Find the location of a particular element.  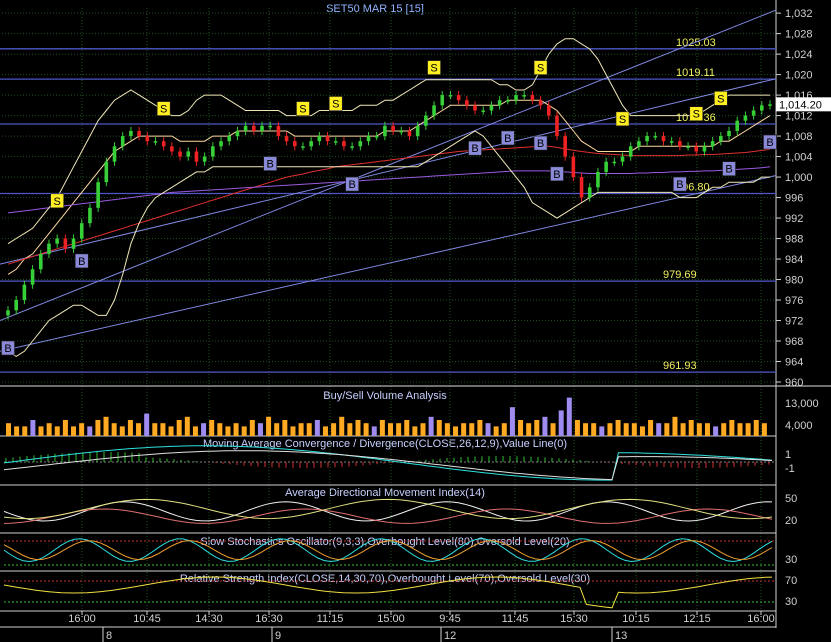

plus-di-line is located at coordinates (388, 516).